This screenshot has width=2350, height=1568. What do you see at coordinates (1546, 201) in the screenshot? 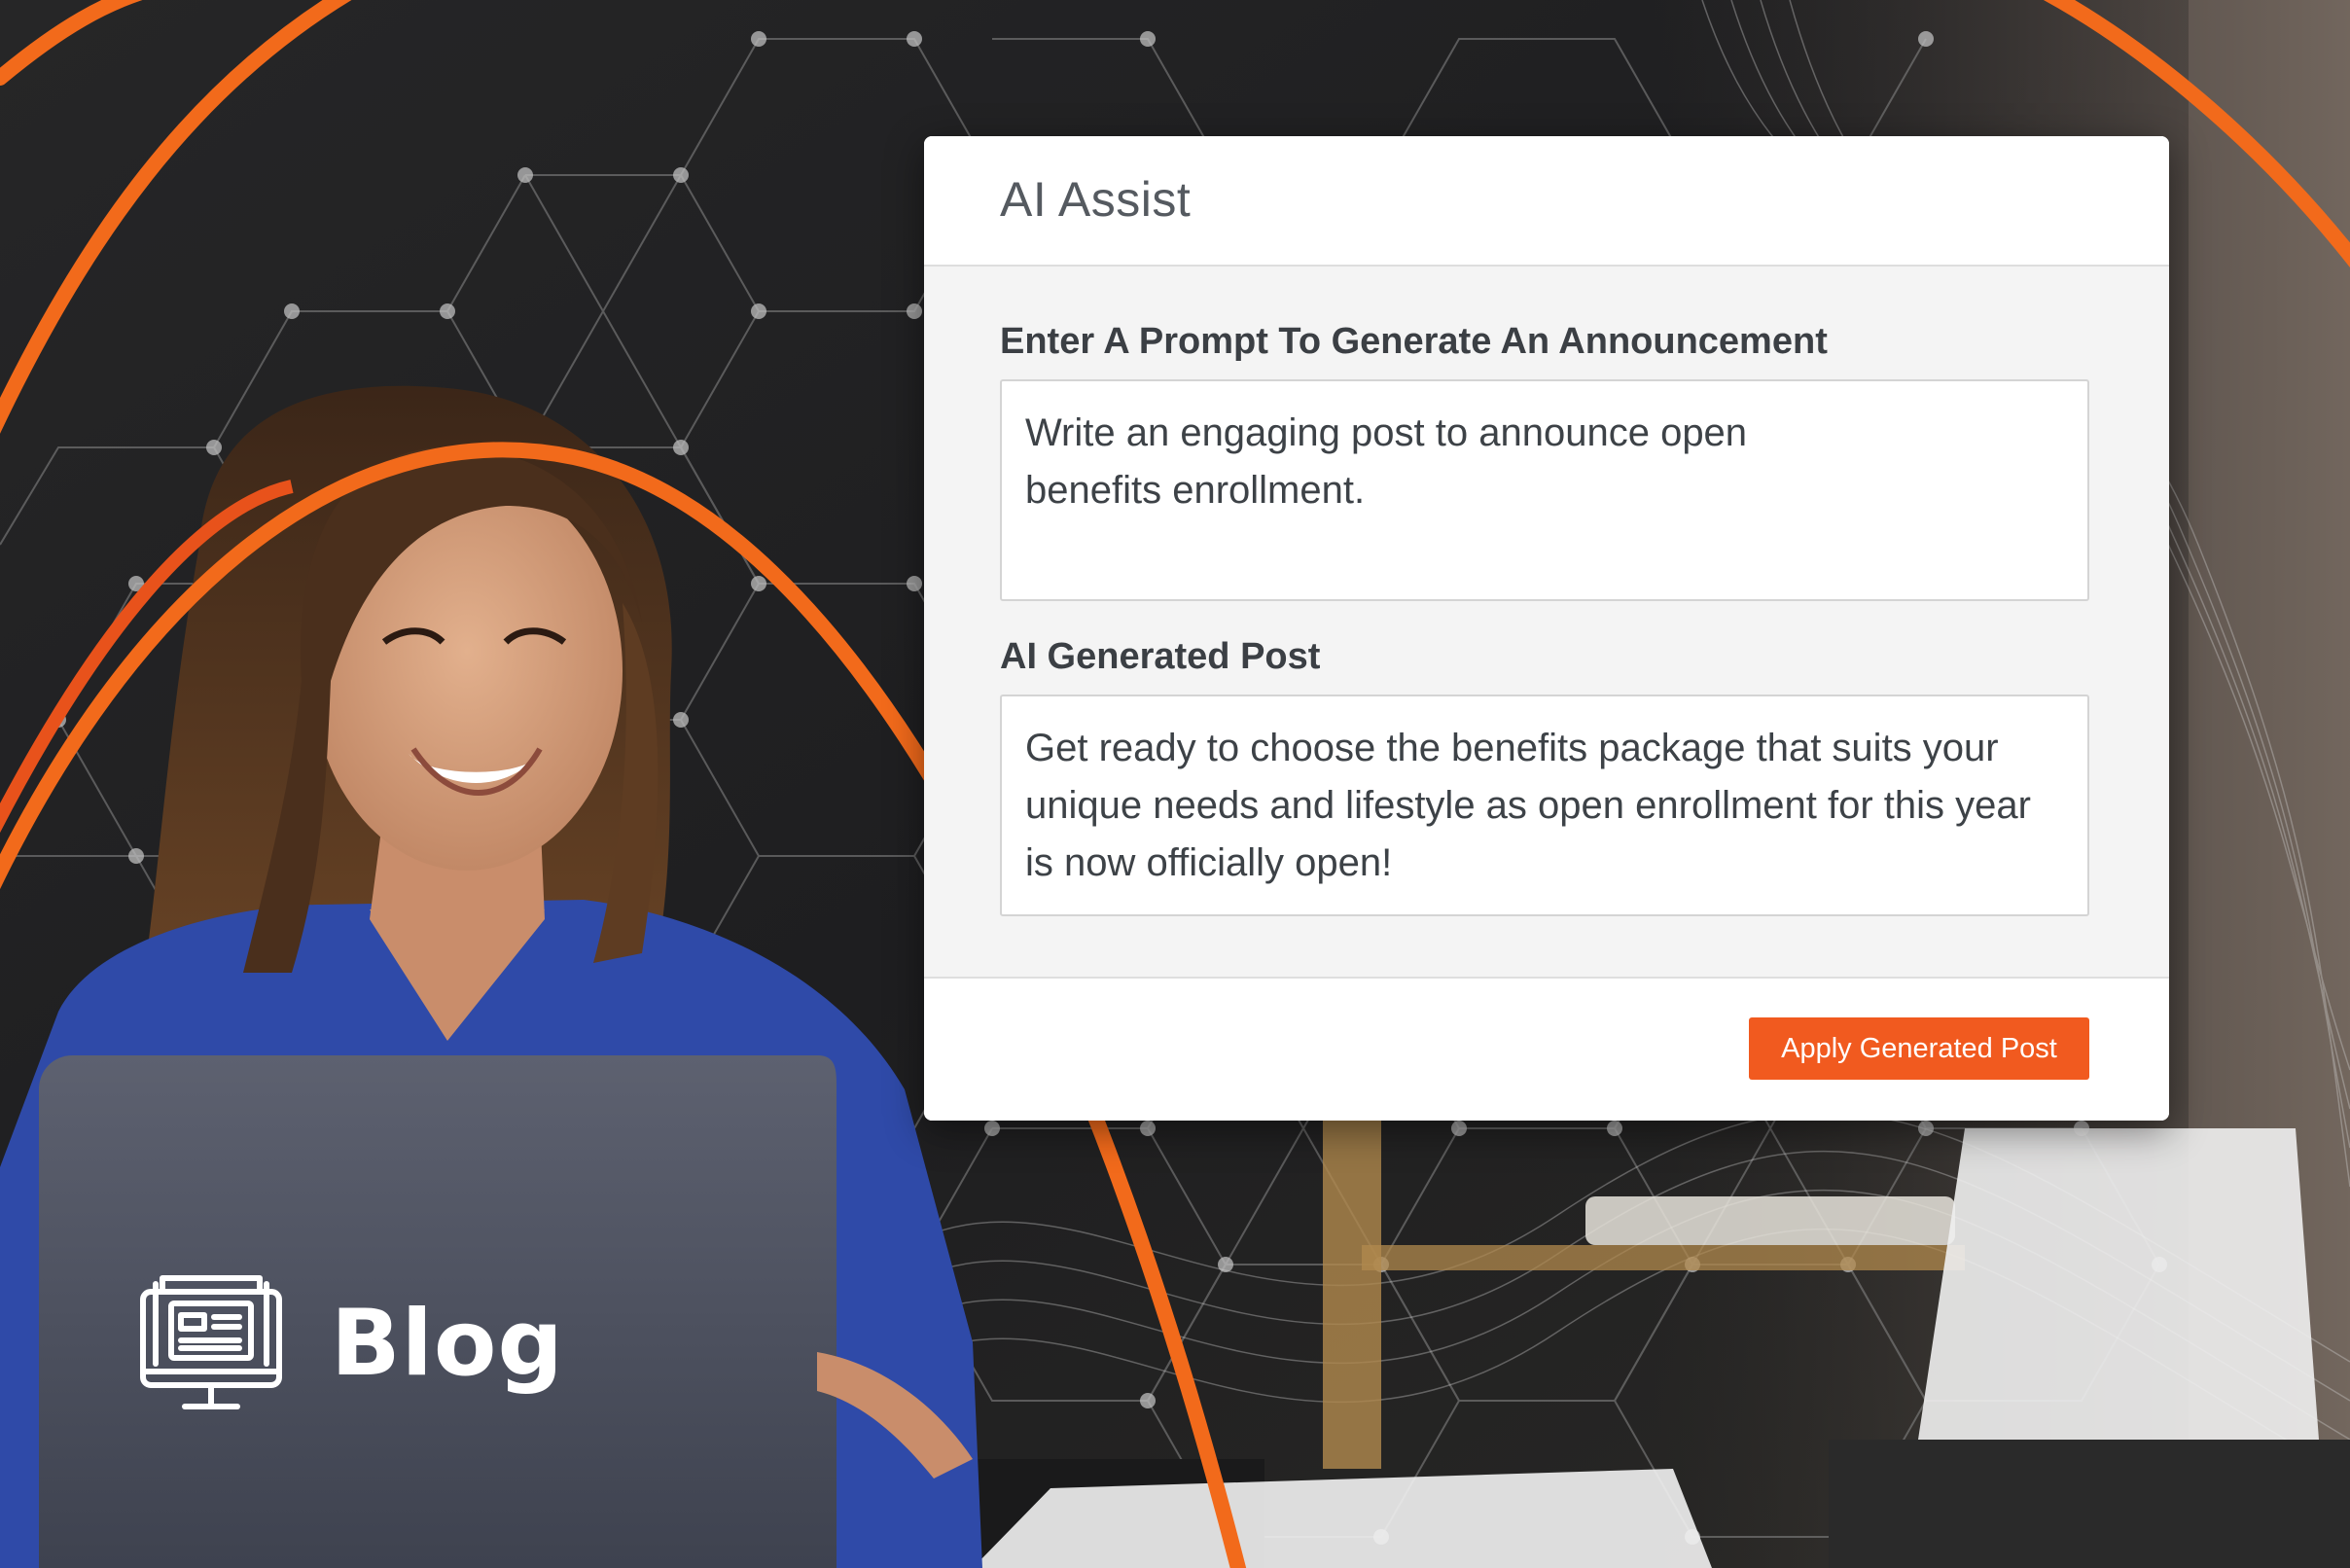
I see `modal-header: AI Assist` at bounding box center [1546, 201].